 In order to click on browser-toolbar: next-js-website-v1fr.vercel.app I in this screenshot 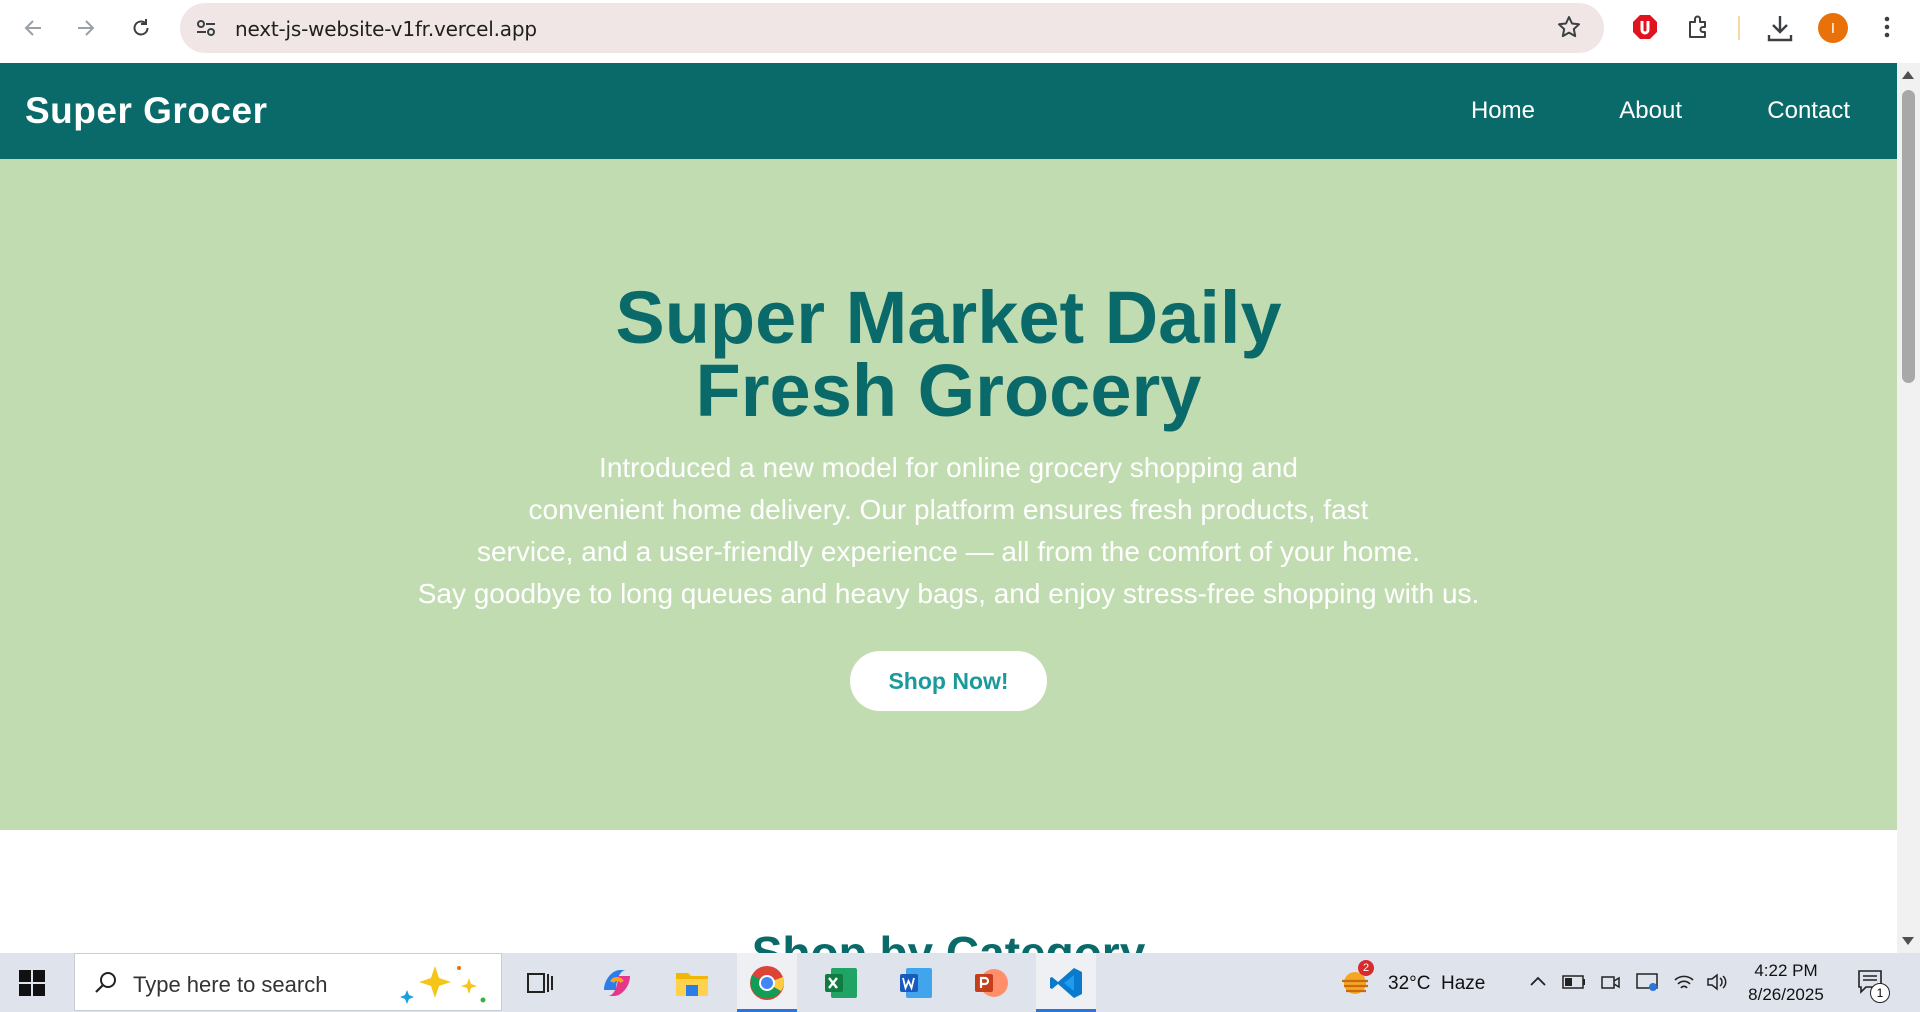, I will do `click(960, 31)`.